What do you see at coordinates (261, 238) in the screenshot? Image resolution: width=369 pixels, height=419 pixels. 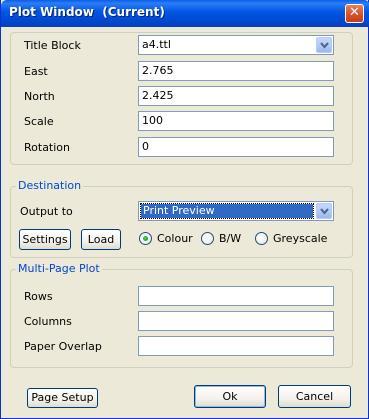 I see `greyscale-radio-circle` at bounding box center [261, 238].